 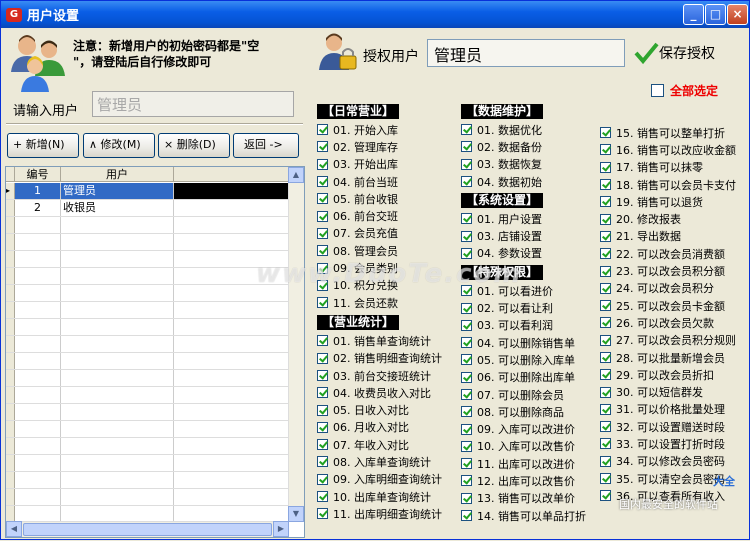 I want to click on auth-user-field: 管理员, so click(x=526, y=53).